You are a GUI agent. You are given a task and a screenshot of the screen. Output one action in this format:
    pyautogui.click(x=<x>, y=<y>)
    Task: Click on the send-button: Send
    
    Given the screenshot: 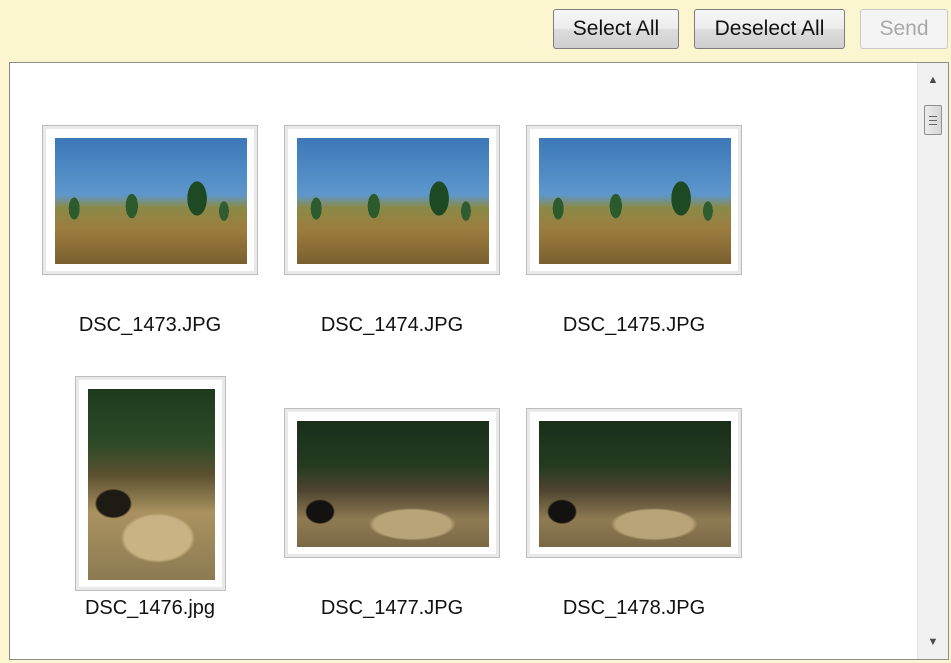 What is the action you would take?
    pyautogui.click(x=904, y=29)
    